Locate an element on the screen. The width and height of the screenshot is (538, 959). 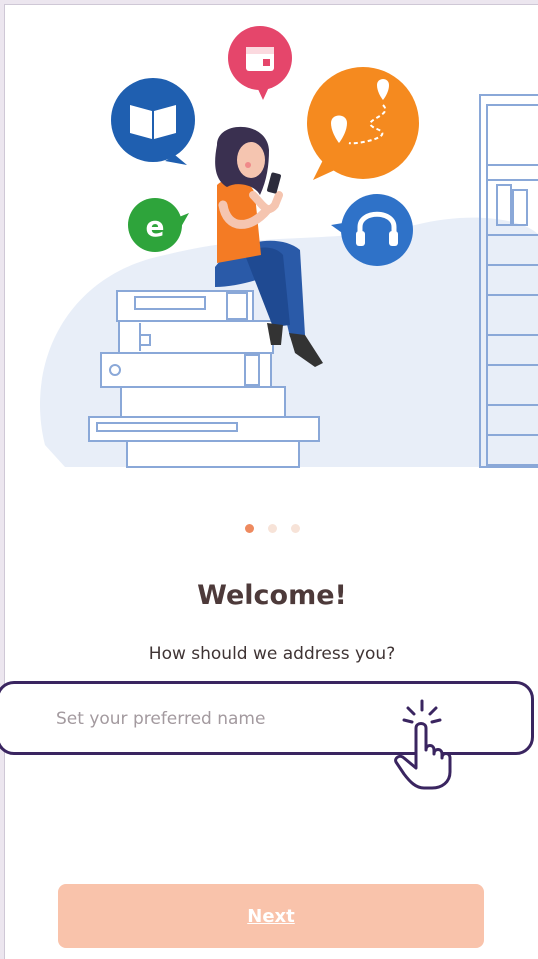
book-icon is located at coordinates (153, 121).